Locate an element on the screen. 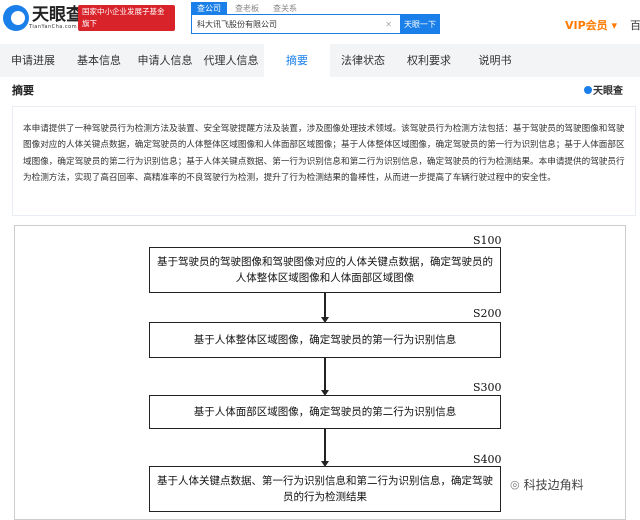  step-label: S100 is located at coordinates (487, 240).